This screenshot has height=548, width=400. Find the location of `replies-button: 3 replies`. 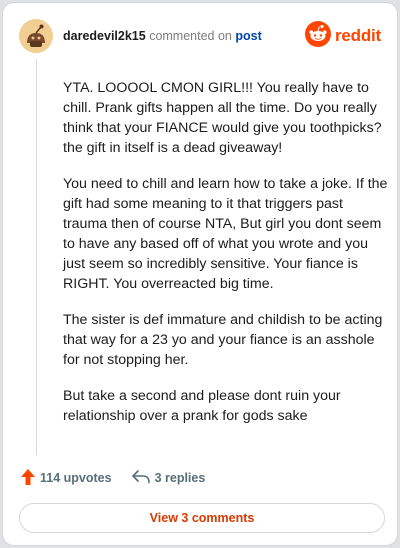

replies-button: 3 replies is located at coordinates (168, 478).